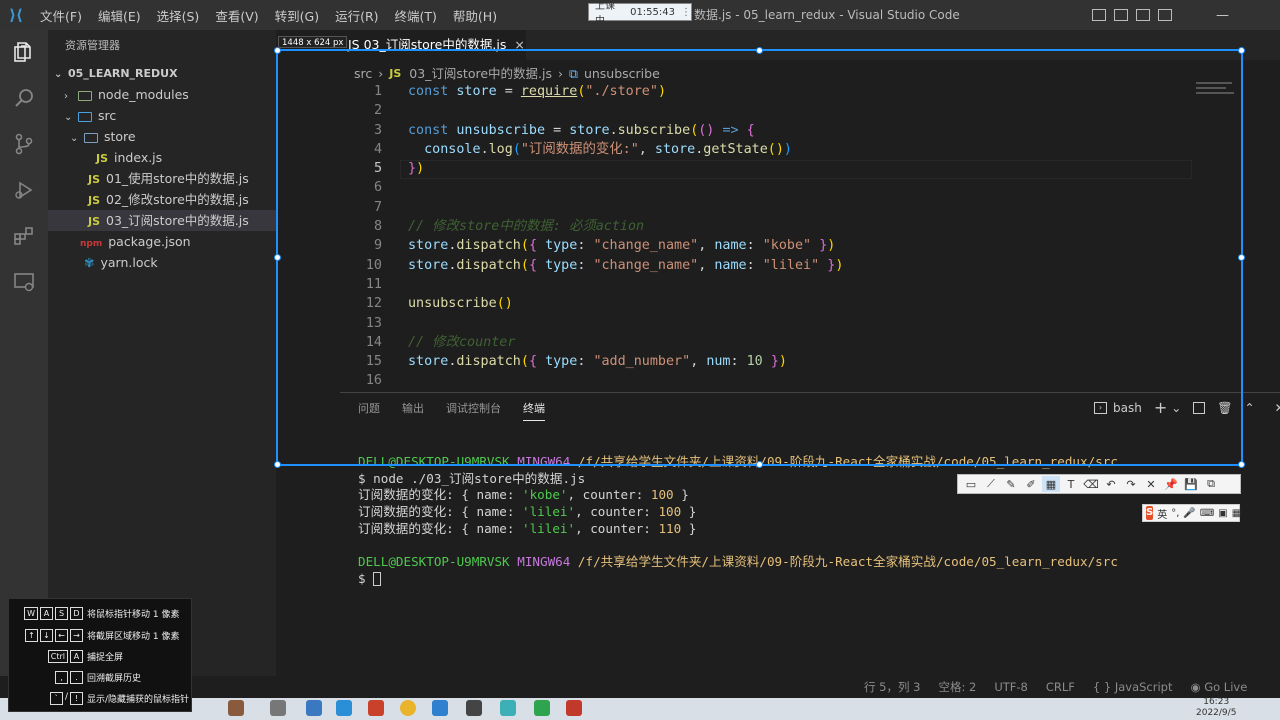  What do you see at coordinates (61, 15) in the screenshot?
I see `menu-file: 文件(F)` at bounding box center [61, 15].